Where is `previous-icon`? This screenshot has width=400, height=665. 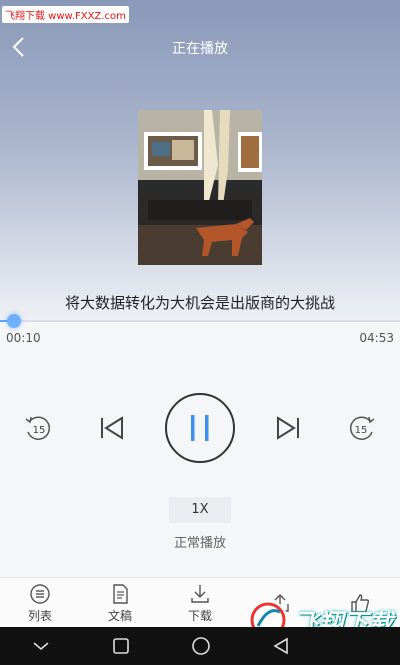 previous-icon is located at coordinates (112, 428).